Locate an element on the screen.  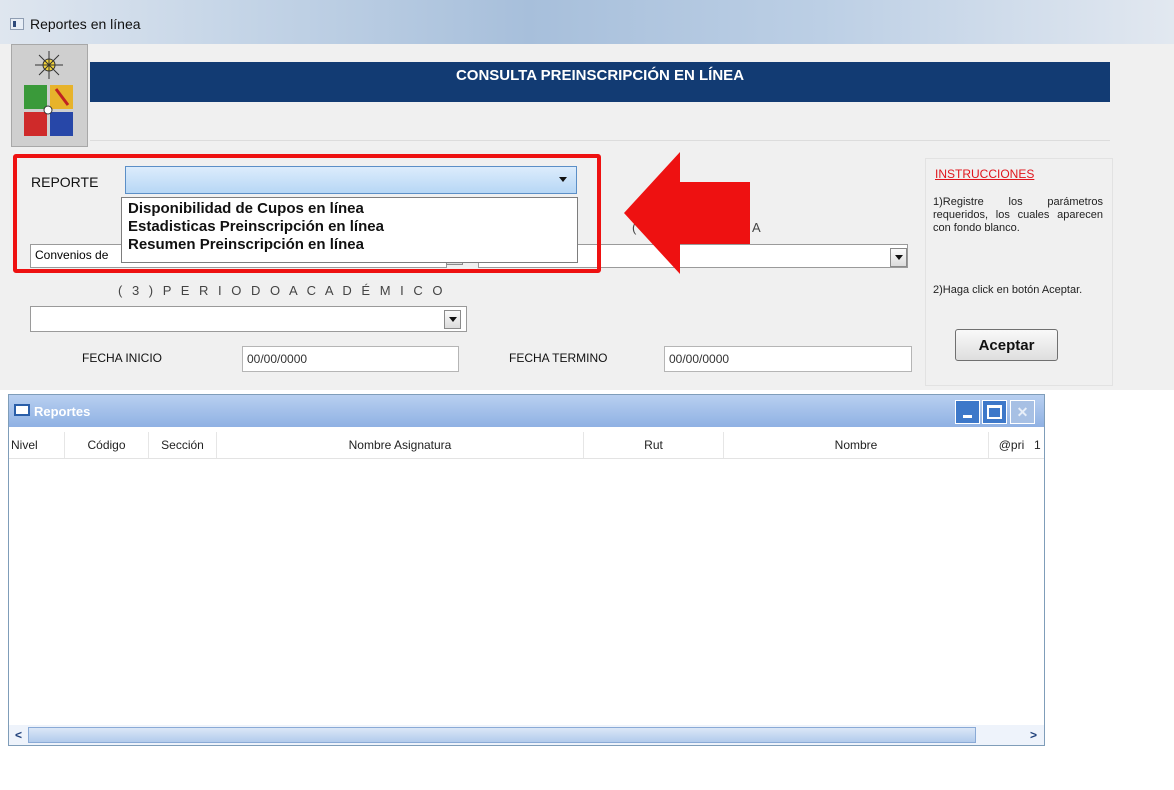
maximize-icon is located at coordinates (994, 412).